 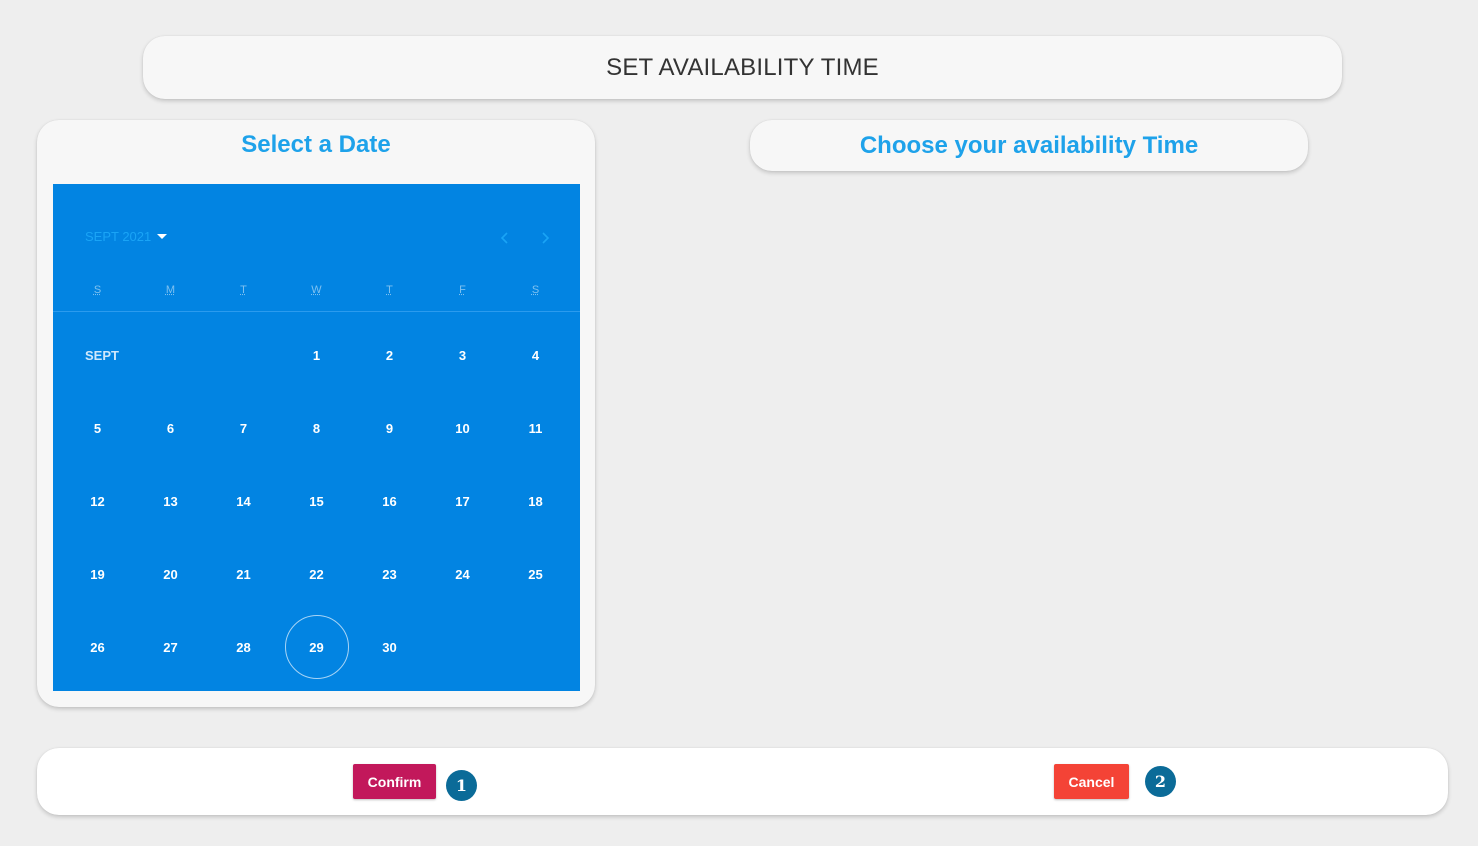 What do you see at coordinates (545, 238) in the screenshot?
I see `chevron-right-icon` at bounding box center [545, 238].